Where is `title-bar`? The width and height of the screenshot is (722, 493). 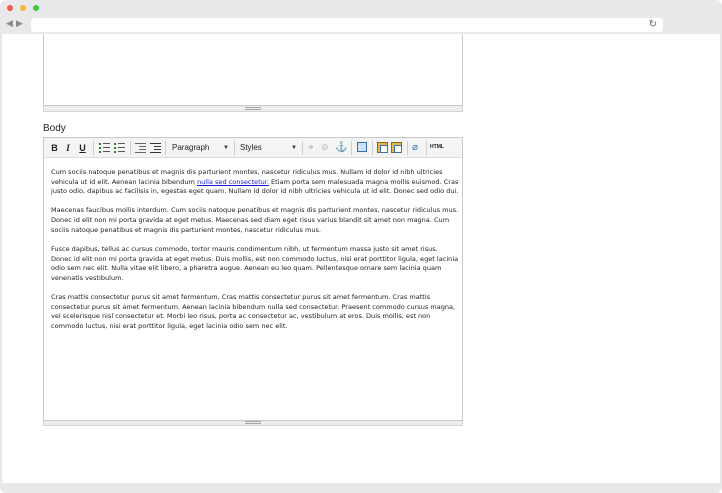 title-bar is located at coordinates (361, 7).